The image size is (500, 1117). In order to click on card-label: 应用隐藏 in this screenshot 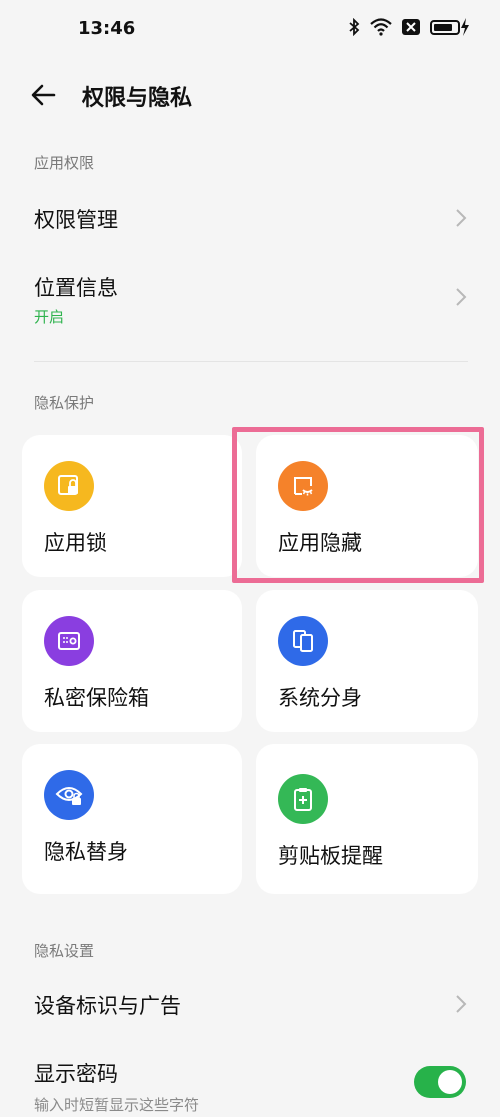, I will do `click(320, 543)`.